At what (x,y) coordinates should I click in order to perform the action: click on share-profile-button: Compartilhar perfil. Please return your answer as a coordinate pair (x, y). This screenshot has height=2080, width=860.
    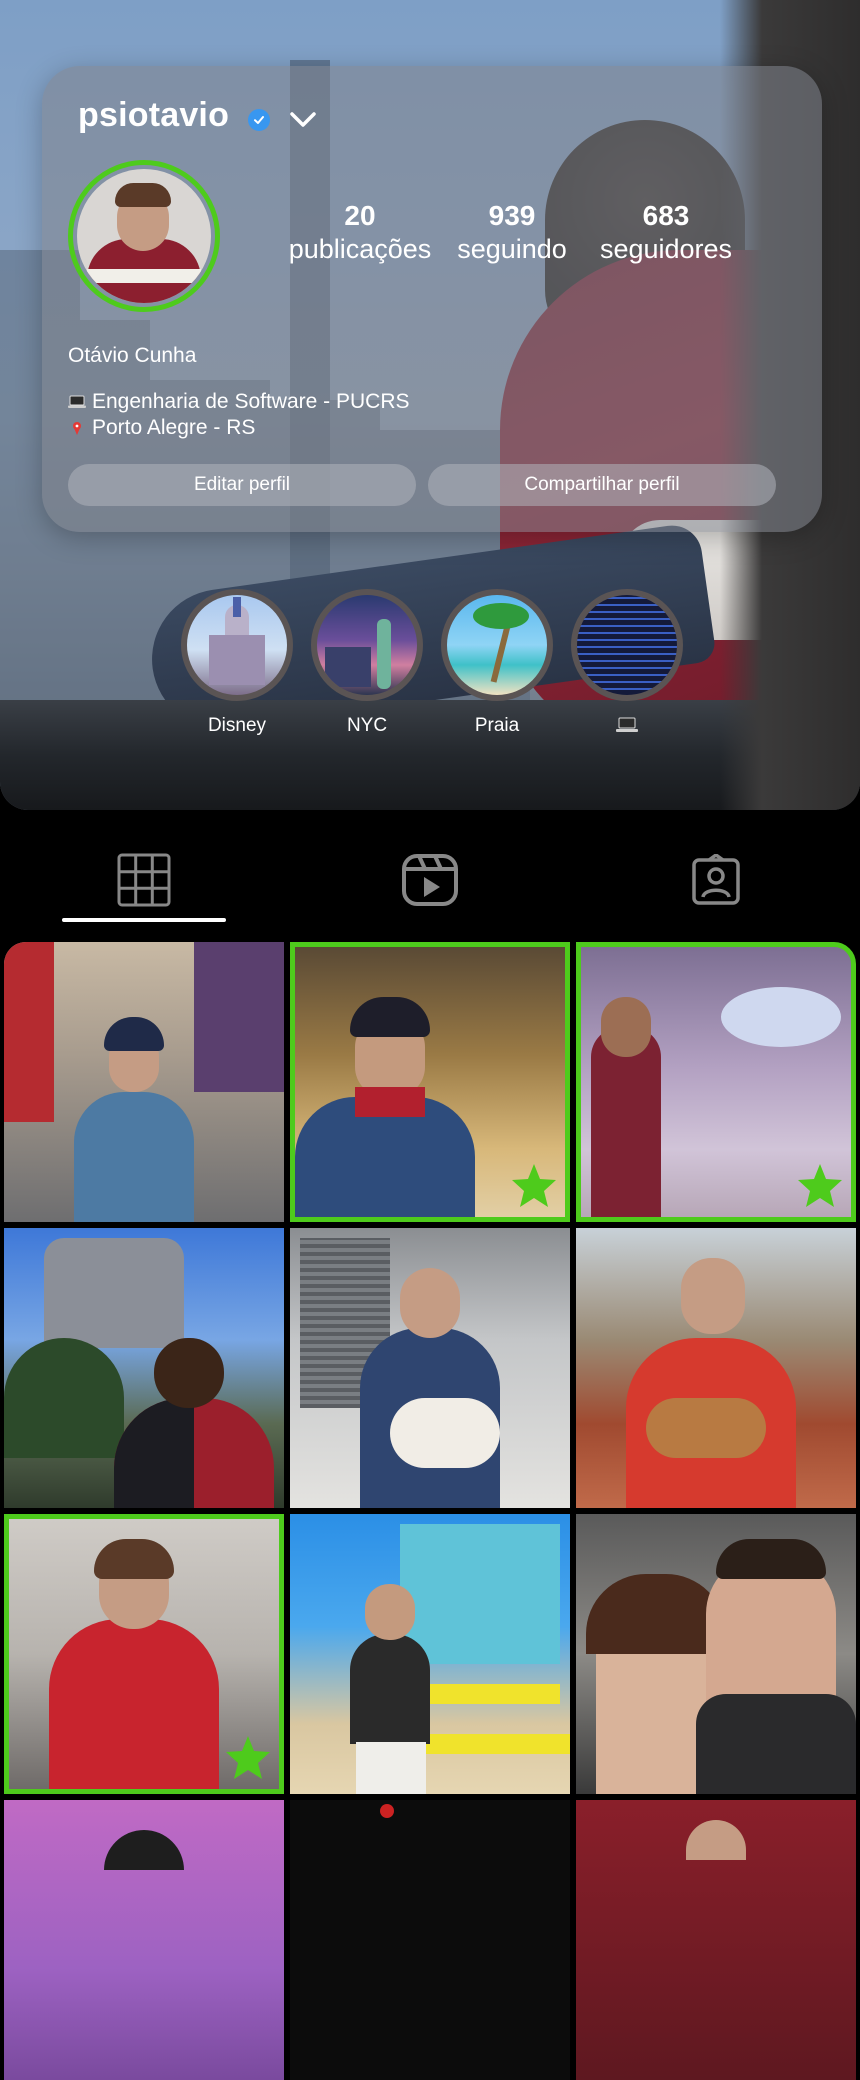
    Looking at the image, I should click on (602, 485).